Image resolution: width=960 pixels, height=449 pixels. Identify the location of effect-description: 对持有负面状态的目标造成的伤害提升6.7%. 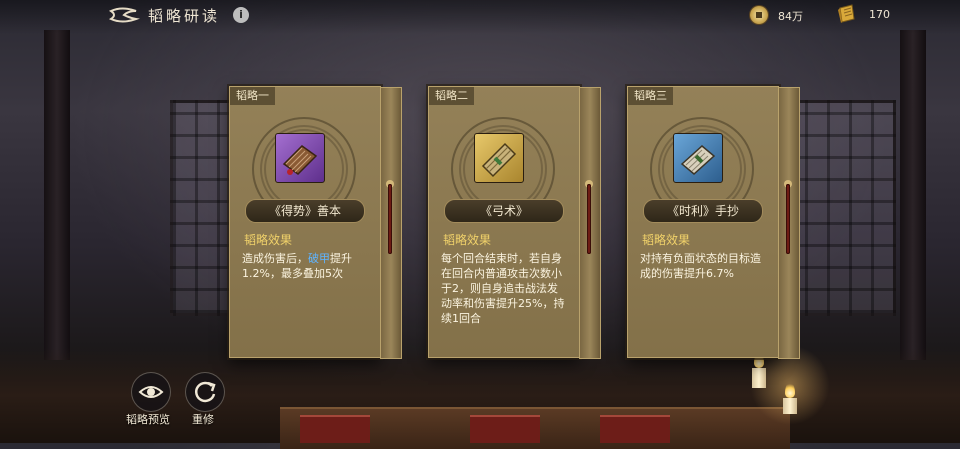
(700, 266).